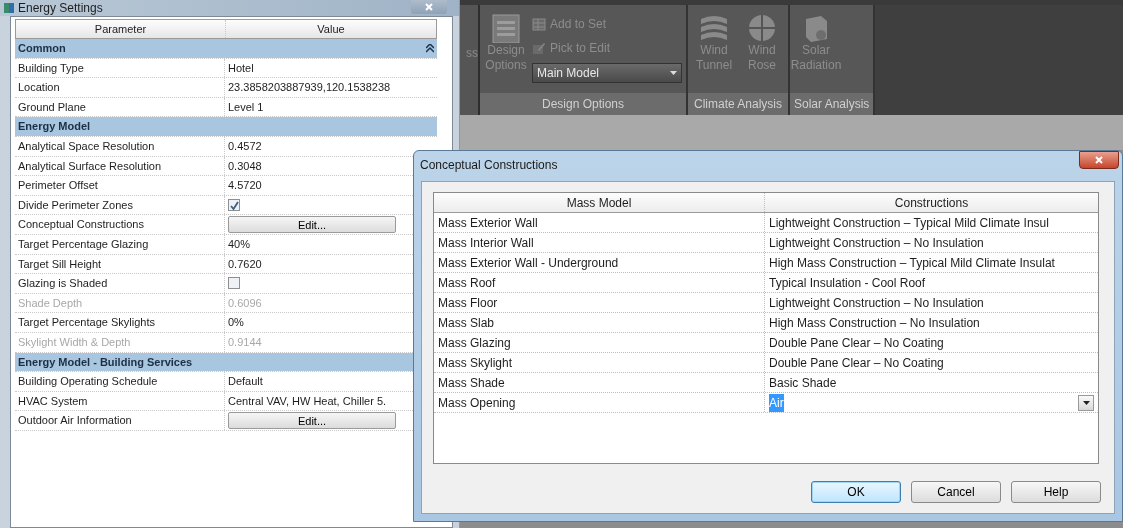 This screenshot has width=1123, height=528. Describe the element at coordinates (599, 342) in the screenshot. I see `table-cell: Mass Glazing` at that location.